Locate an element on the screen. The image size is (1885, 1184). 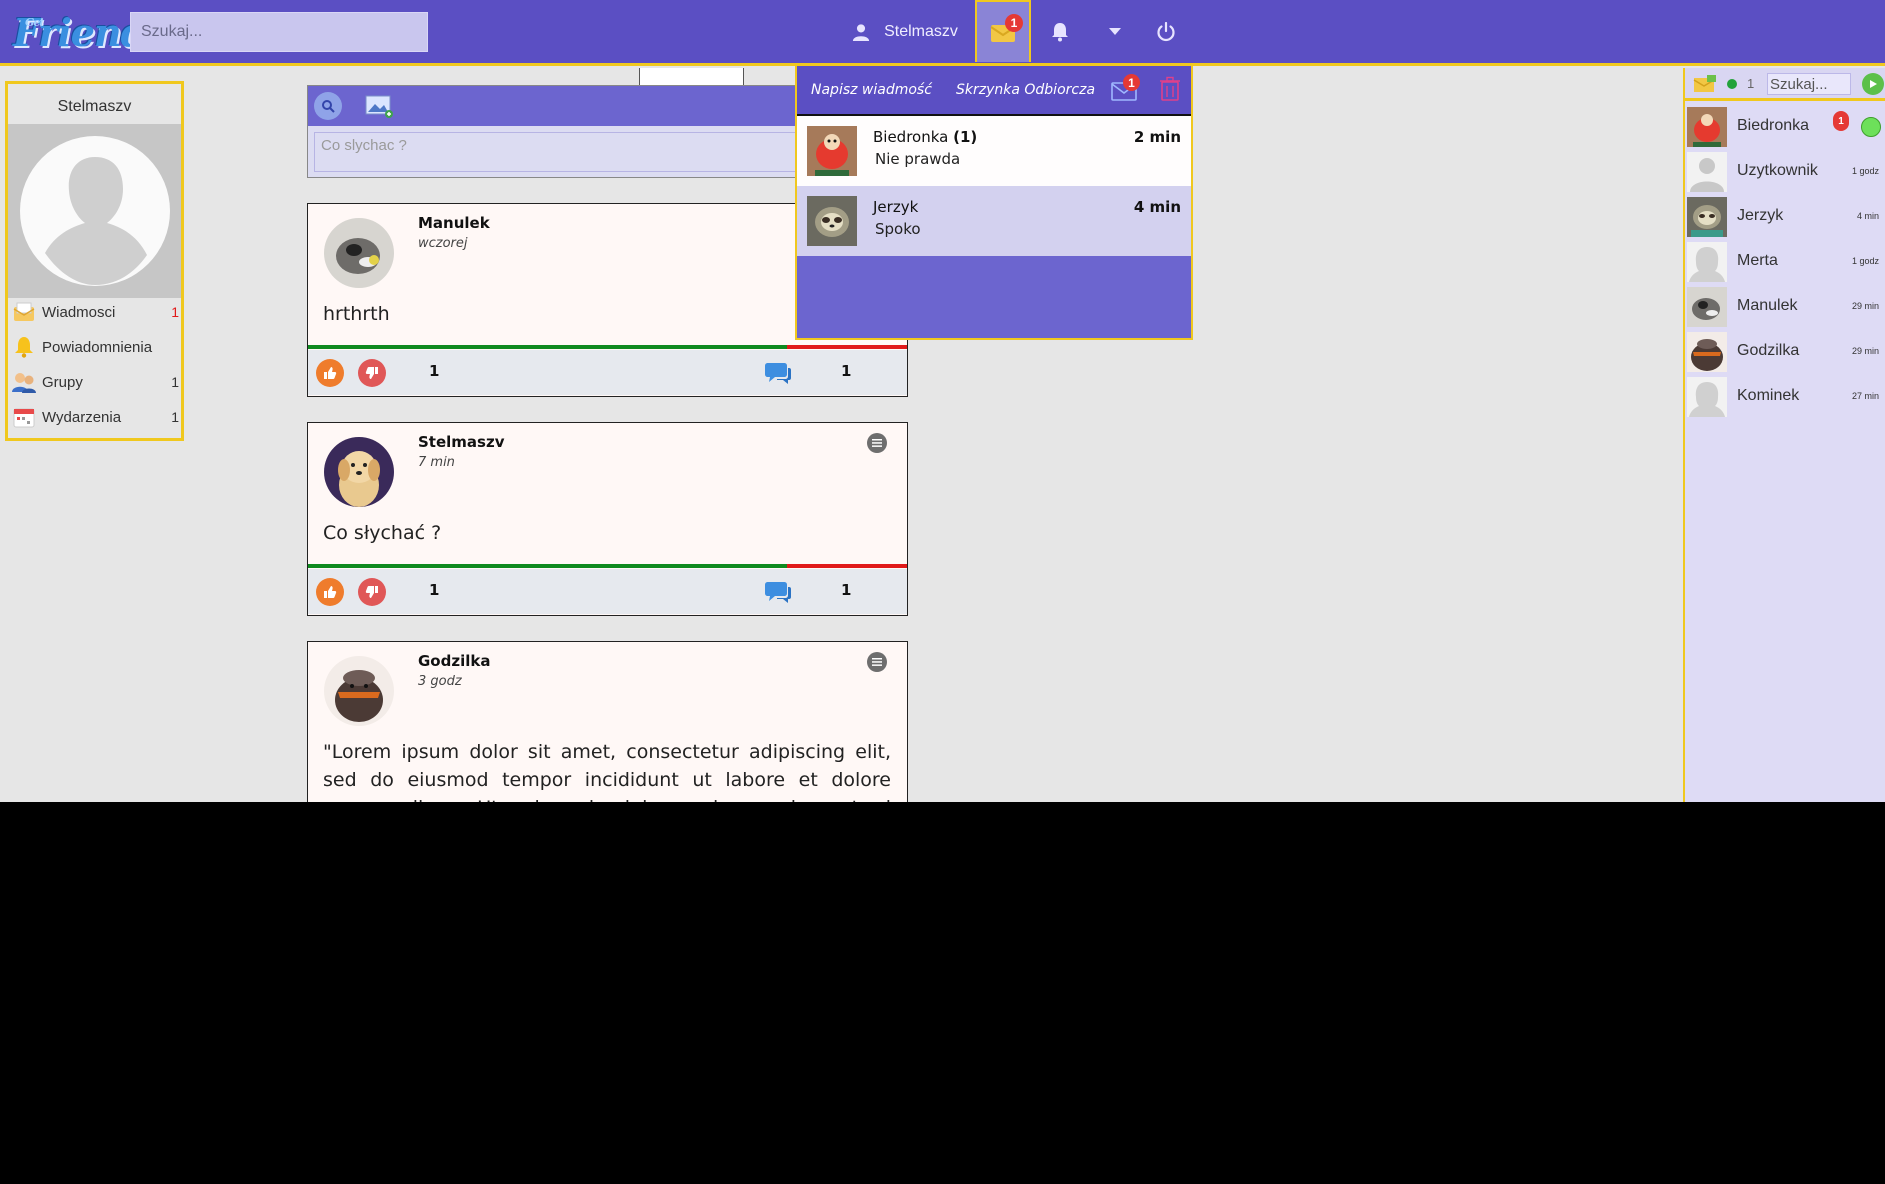
messages-button: 1 is located at coordinates (1003, 31).